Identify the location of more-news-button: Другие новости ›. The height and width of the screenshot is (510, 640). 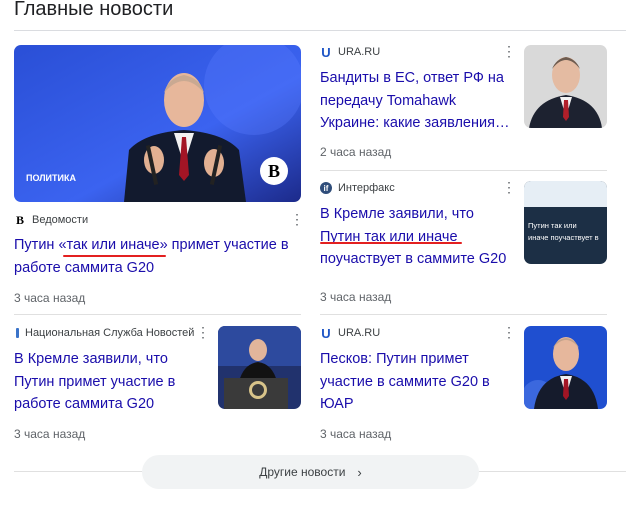
(310, 472).